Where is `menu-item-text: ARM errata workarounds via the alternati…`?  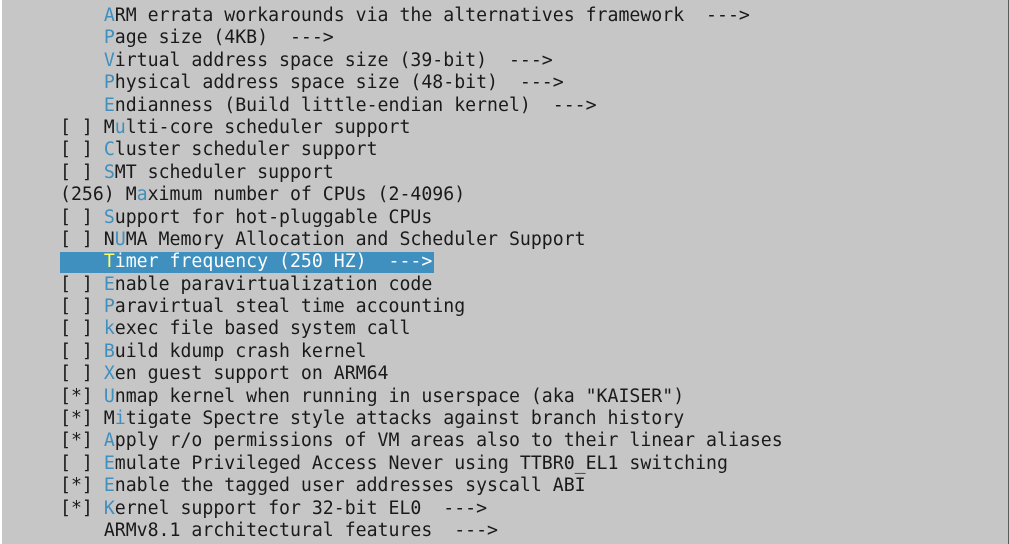
menu-item-text: ARM errata workarounds via the alternati… is located at coordinates (405, 15).